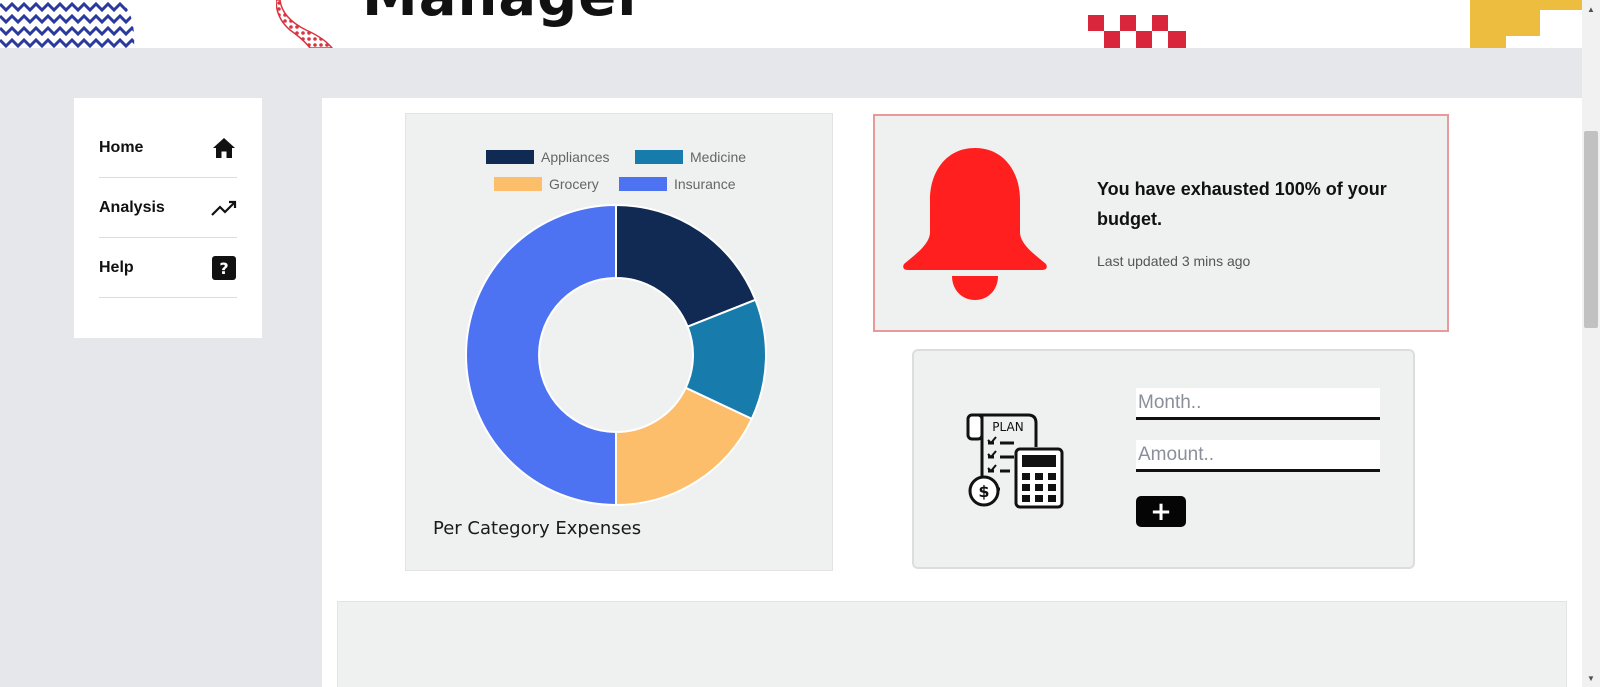 This screenshot has height=687, width=1600. Describe the element at coordinates (168, 208) in the screenshot. I see `sidebar-item-analysis: Analysis` at that location.